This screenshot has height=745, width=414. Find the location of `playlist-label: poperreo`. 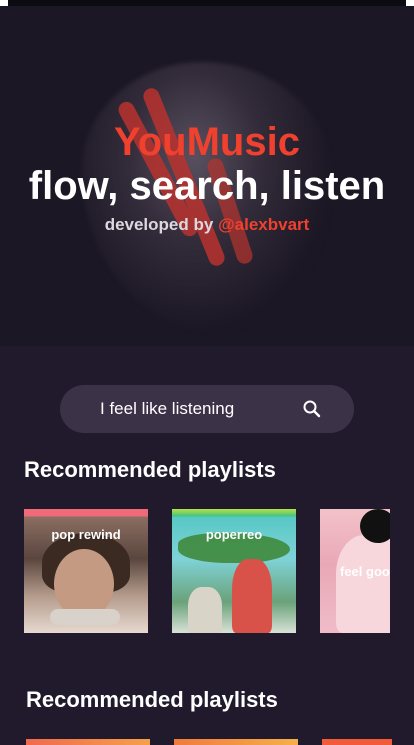

playlist-label: poperreo is located at coordinates (234, 534).